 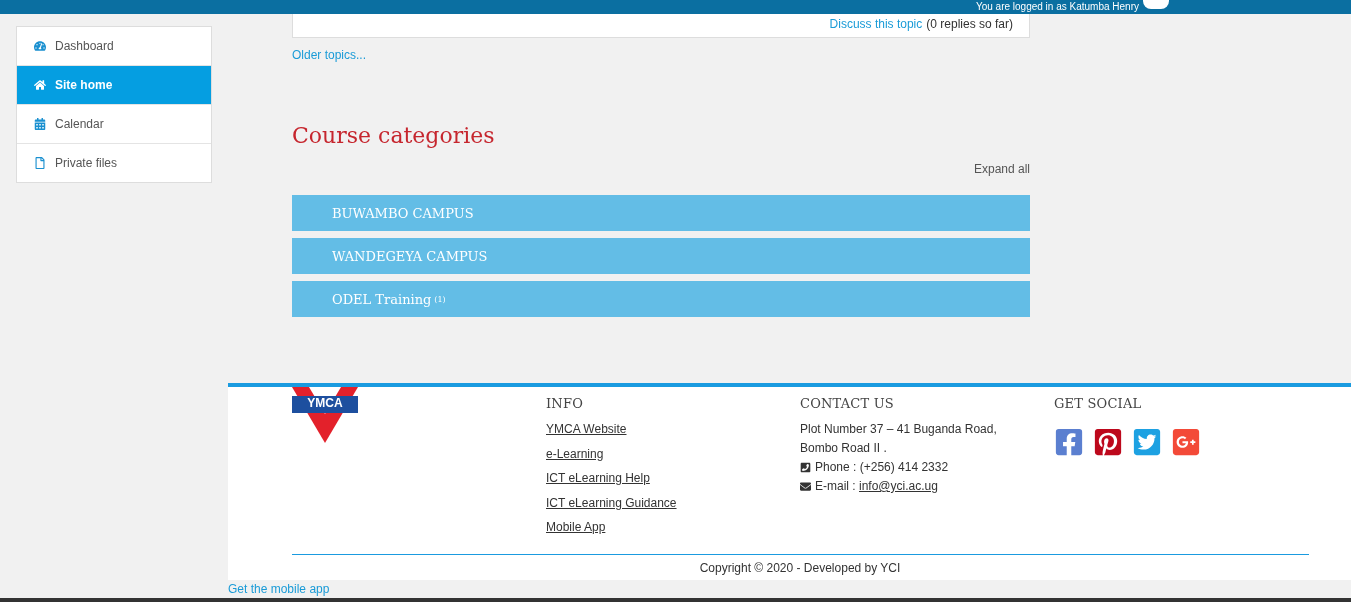 I want to click on phone-number: Phone : (+256) 414 2332, so click(x=882, y=467).